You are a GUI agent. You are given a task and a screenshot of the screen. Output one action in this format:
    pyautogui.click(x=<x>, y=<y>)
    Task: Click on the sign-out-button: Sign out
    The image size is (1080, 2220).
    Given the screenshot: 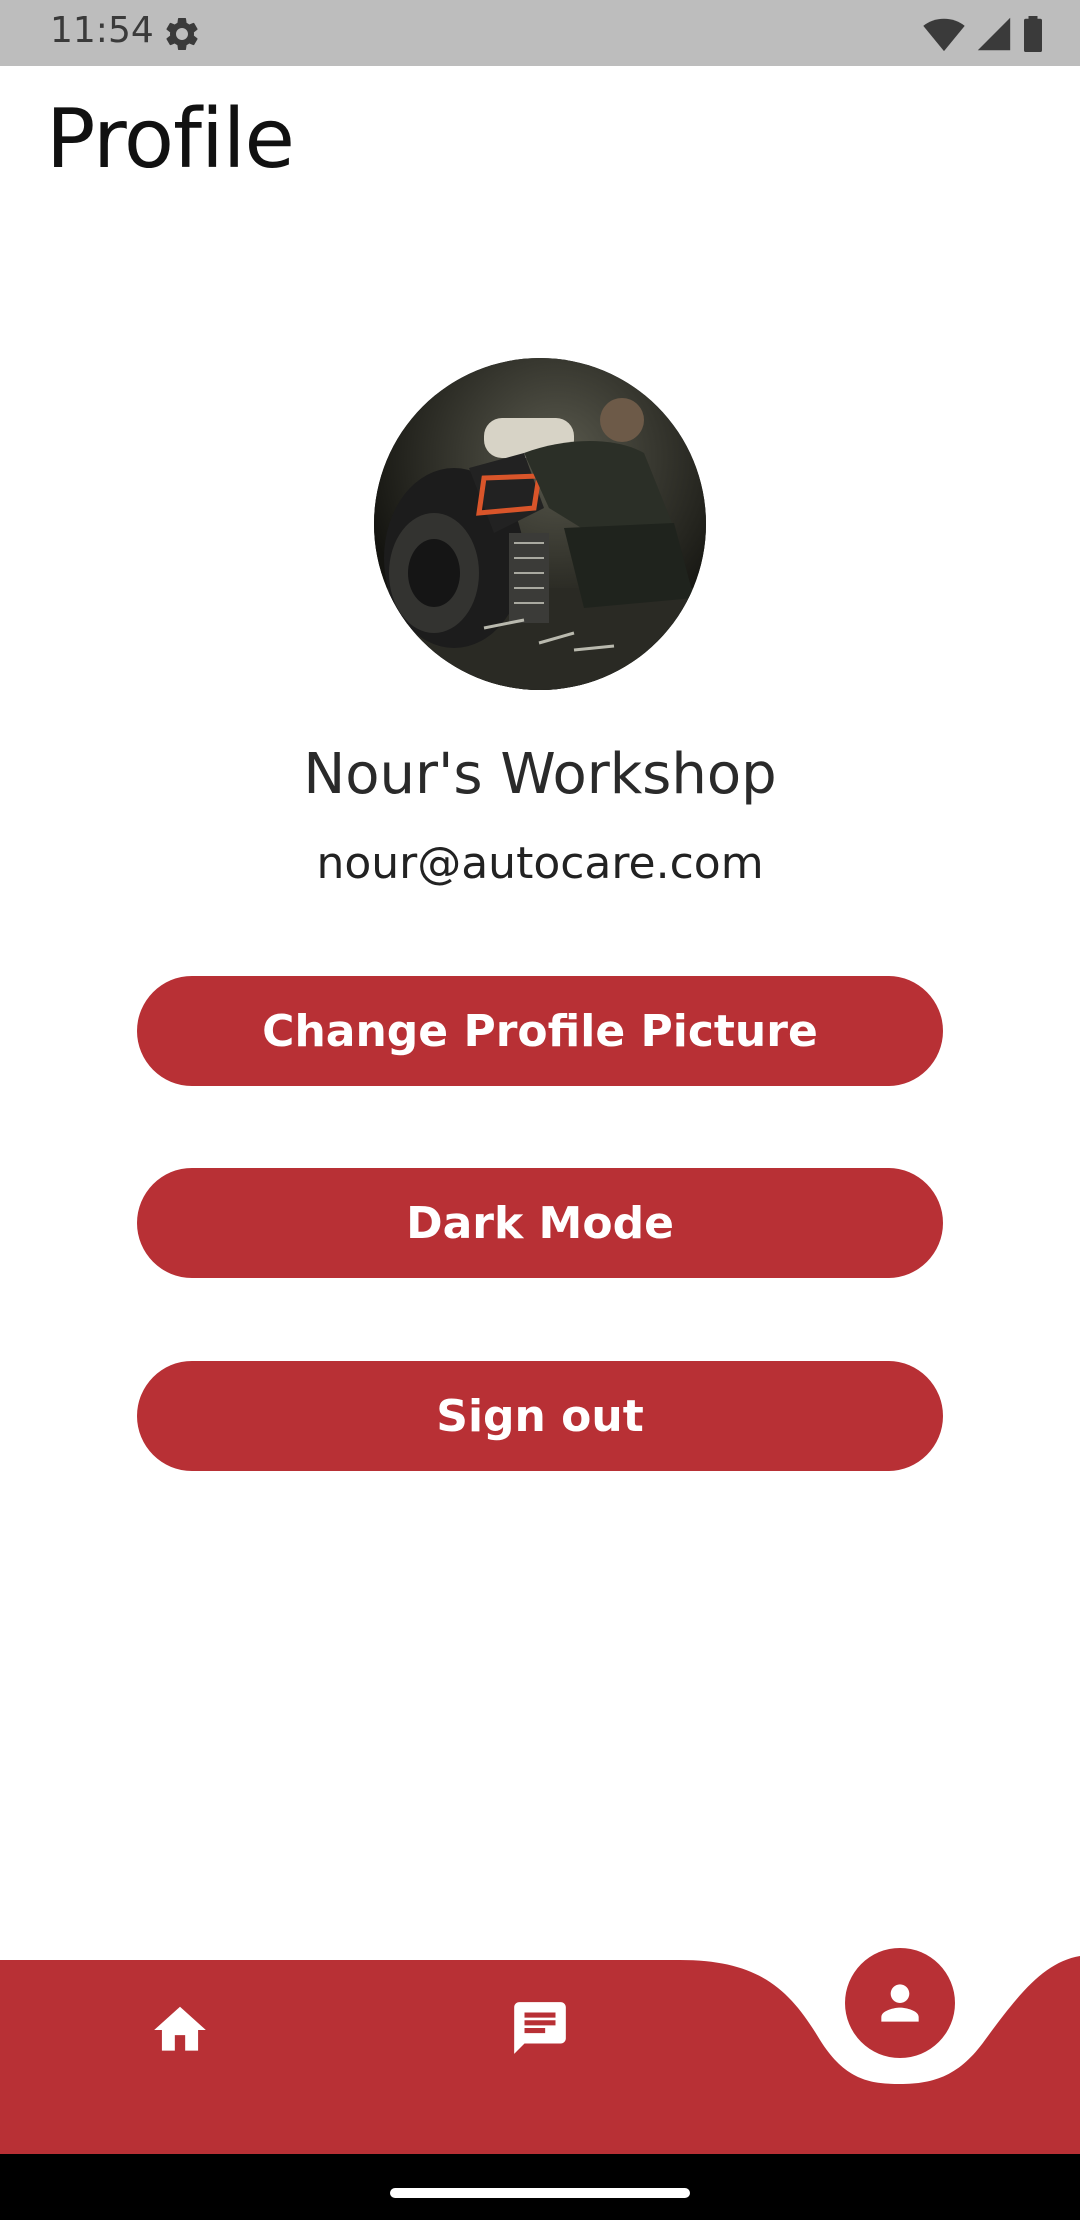 What is the action you would take?
    pyautogui.click(x=540, y=1416)
    